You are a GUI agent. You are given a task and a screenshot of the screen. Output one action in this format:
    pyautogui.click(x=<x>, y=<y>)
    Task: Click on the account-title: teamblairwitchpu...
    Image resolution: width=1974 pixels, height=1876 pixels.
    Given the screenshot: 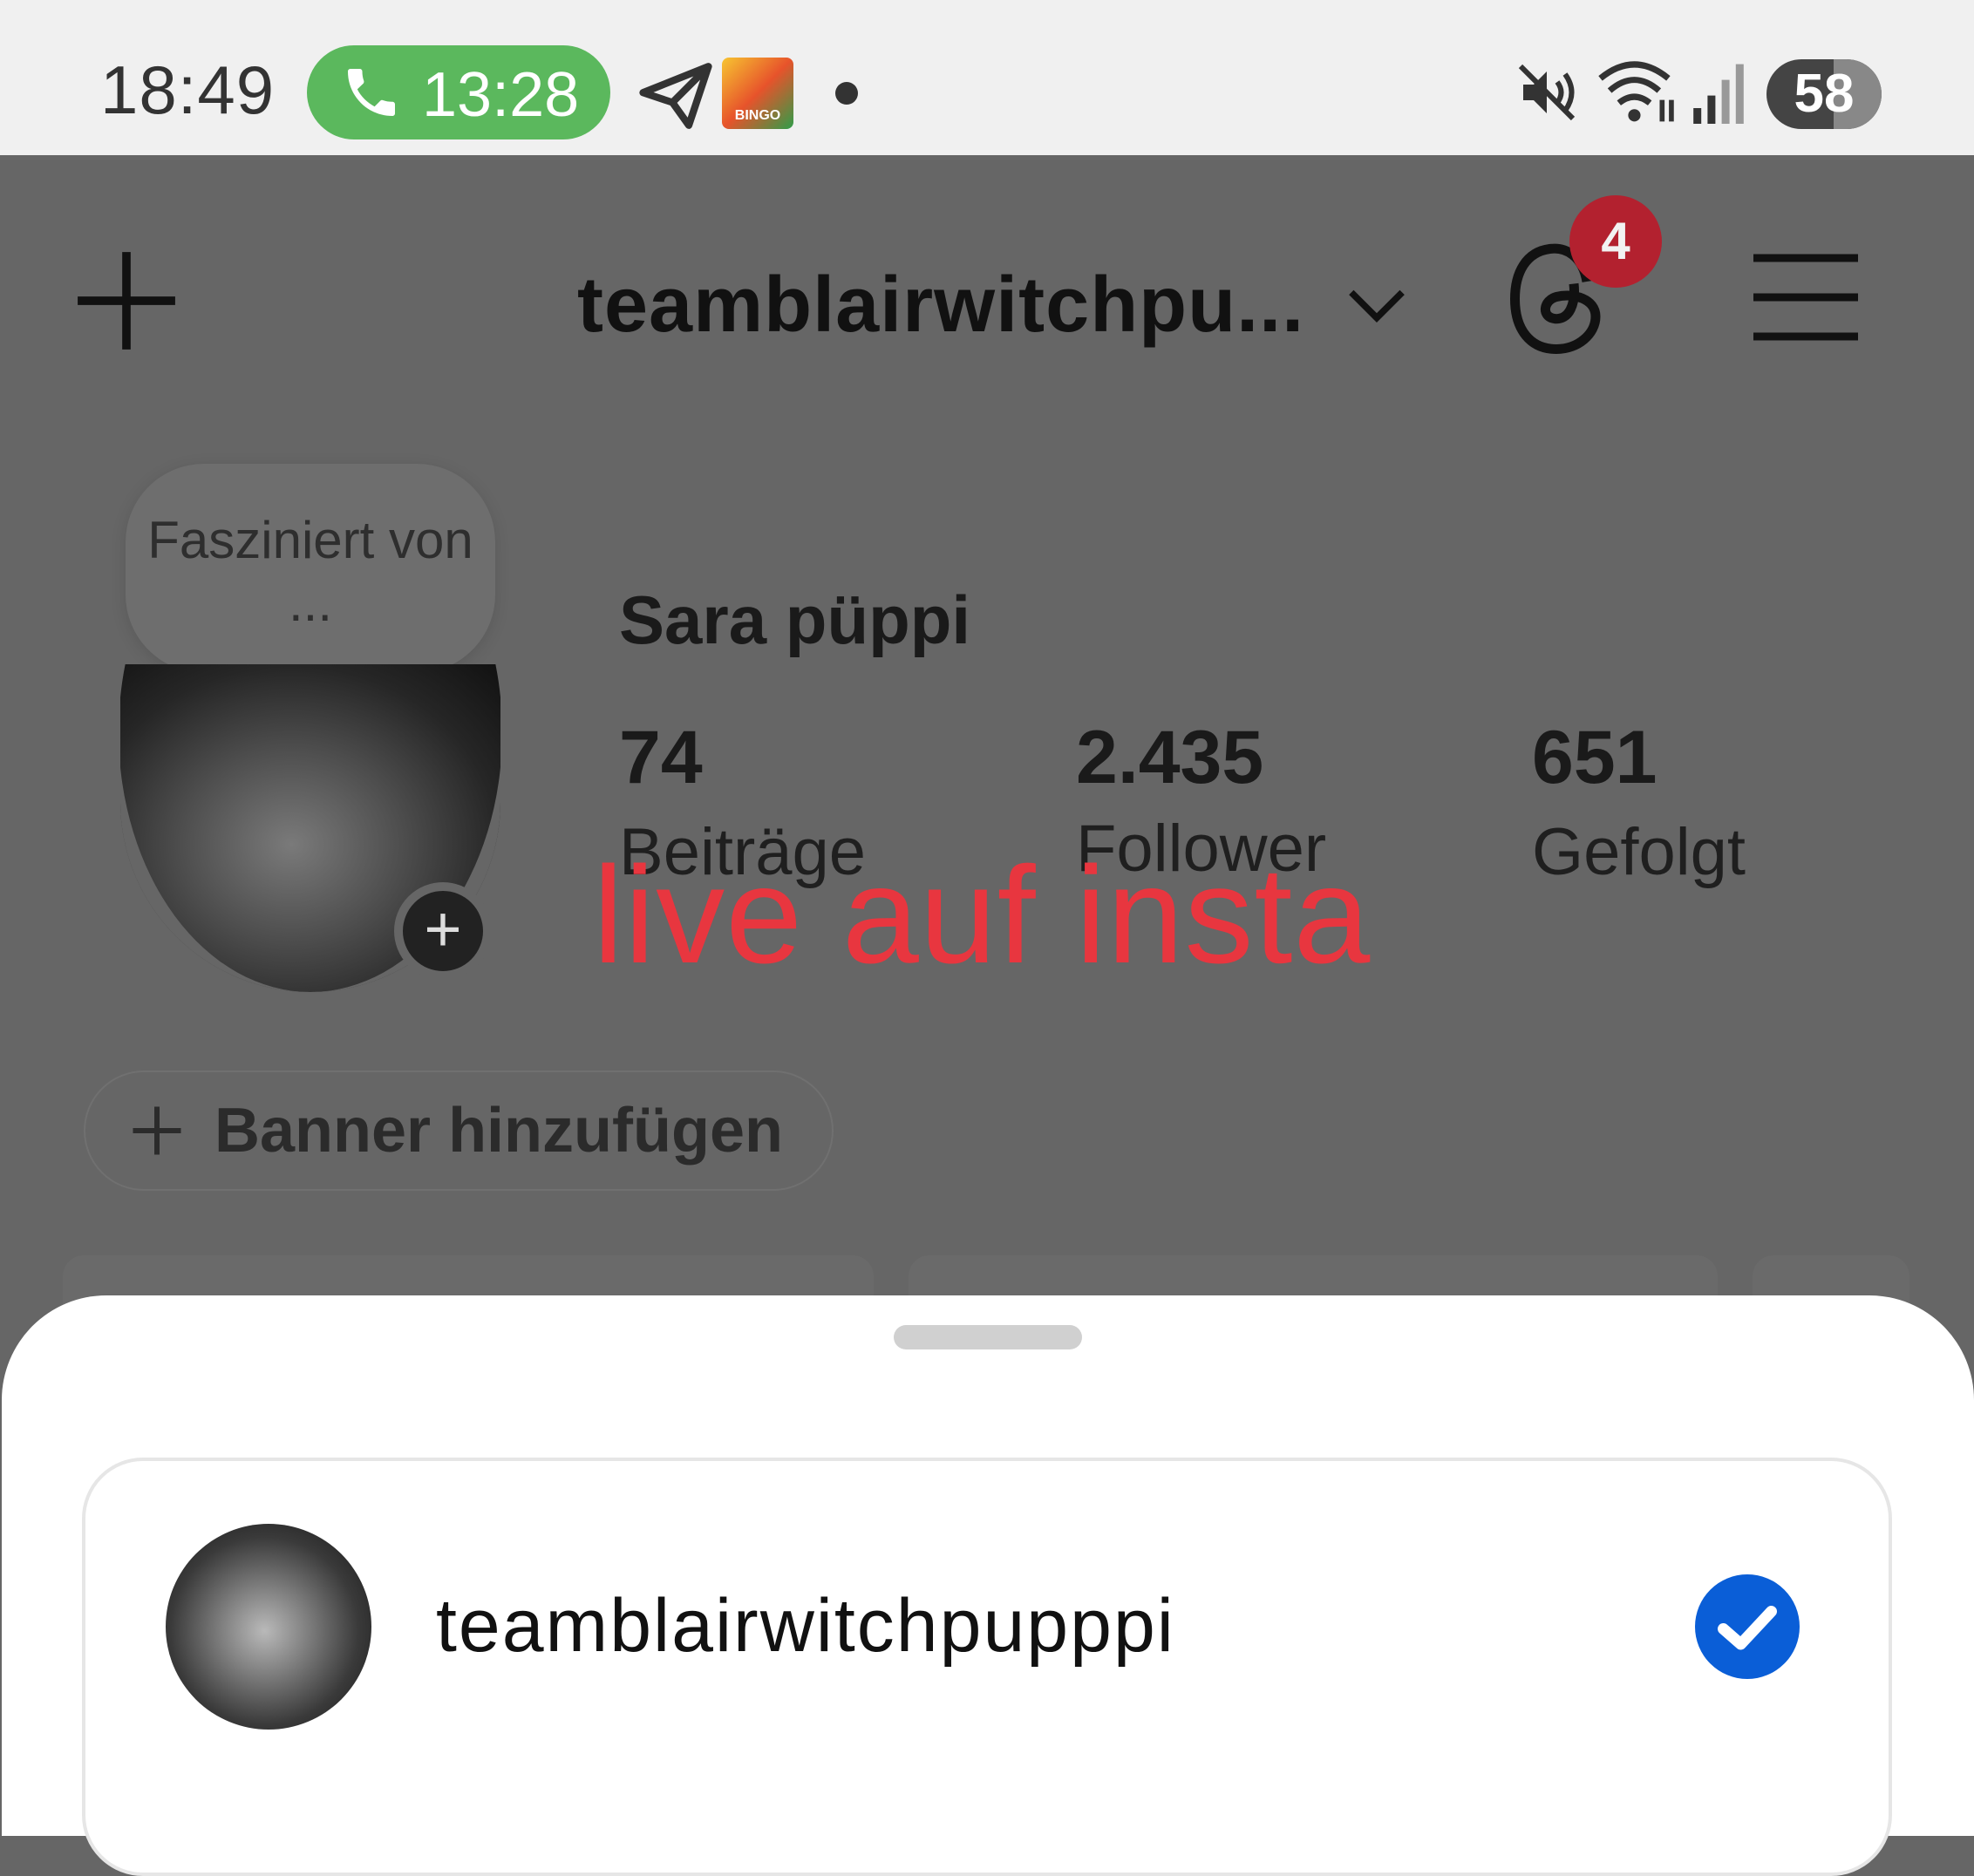 What is the action you would take?
    pyautogui.click(x=941, y=305)
    